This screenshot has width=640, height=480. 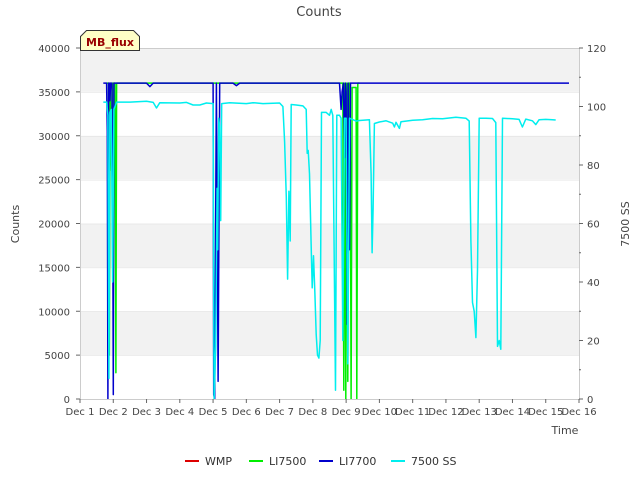 I want to click on x-tick-label: Dec 6, so click(x=246, y=412).